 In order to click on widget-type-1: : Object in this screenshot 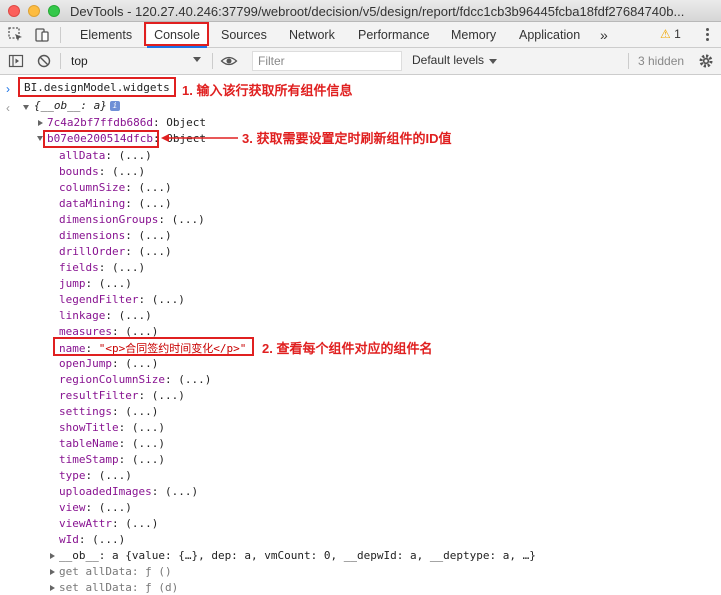, I will do `click(179, 122)`.